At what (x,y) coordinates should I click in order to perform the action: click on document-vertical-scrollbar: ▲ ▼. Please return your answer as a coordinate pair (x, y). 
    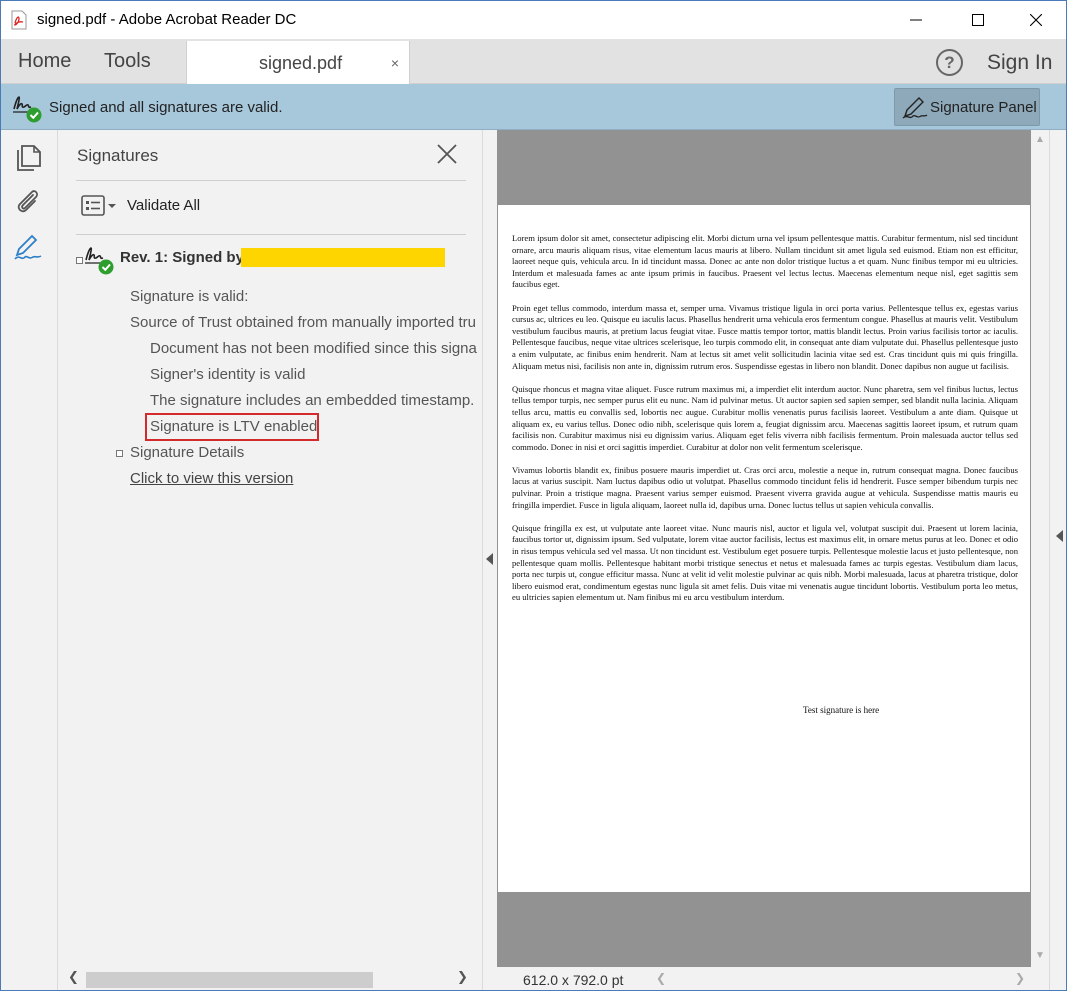
    Looking at the image, I should click on (1040, 548).